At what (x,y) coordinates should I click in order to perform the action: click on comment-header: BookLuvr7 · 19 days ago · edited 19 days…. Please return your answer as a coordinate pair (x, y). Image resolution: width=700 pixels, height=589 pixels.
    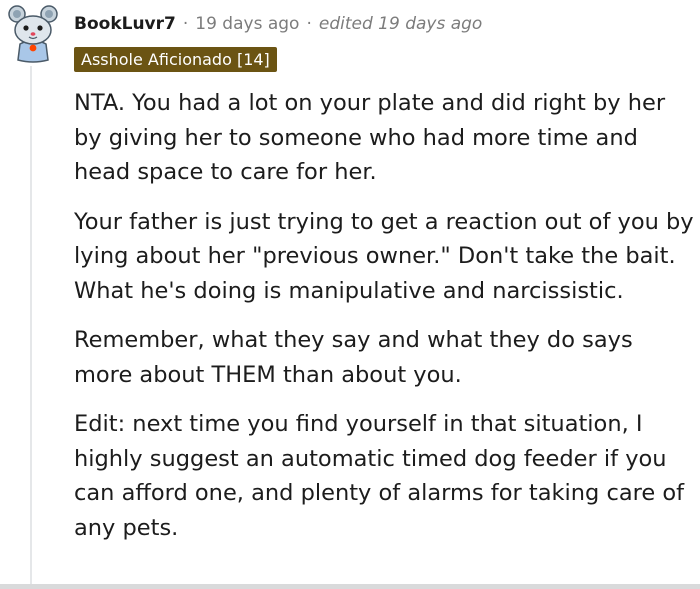
    Looking at the image, I should click on (278, 24).